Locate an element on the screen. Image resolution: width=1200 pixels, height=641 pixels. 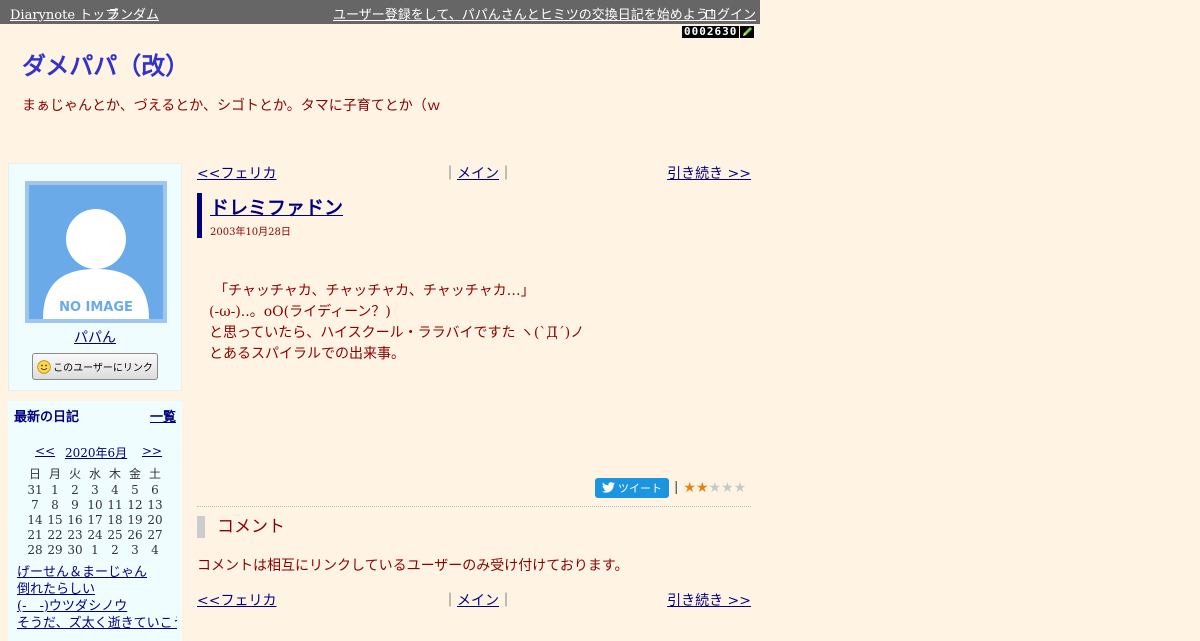
avatar-label: NO IMAGE is located at coordinates (96, 307).